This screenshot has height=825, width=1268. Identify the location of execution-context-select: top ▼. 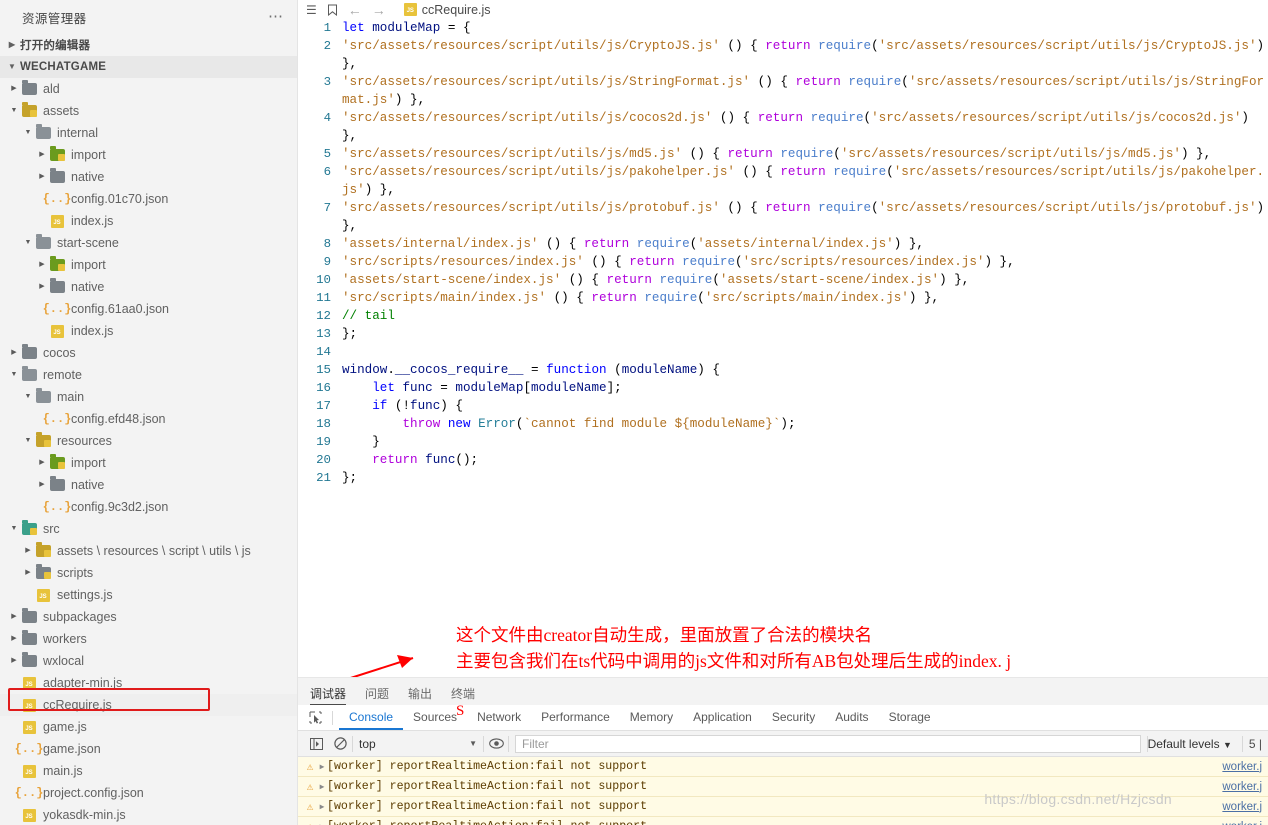
(418, 744).